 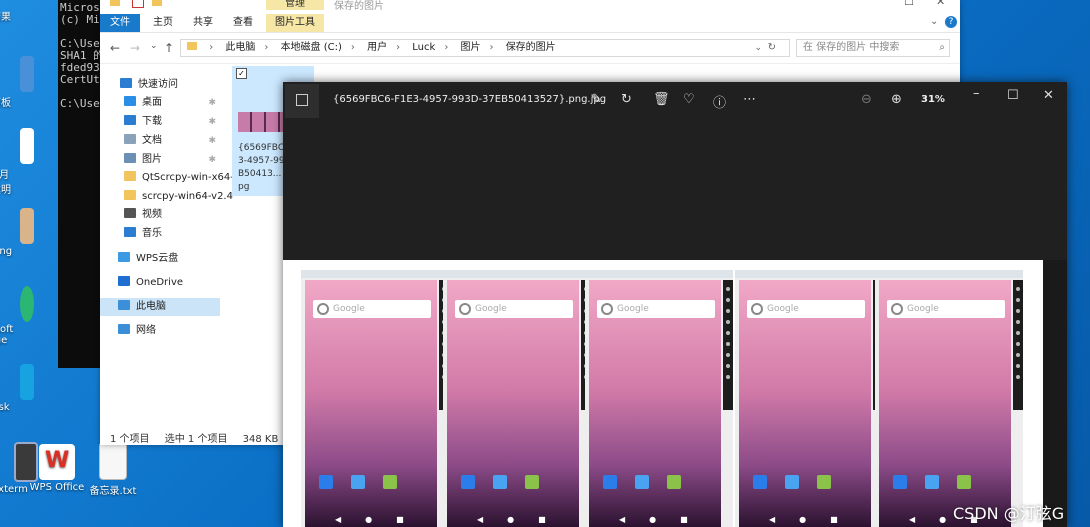 What do you see at coordinates (809, 519) in the screenshot?
I see `android-nav-keys: ◀ ● ■` at bounding box center [809, 519].